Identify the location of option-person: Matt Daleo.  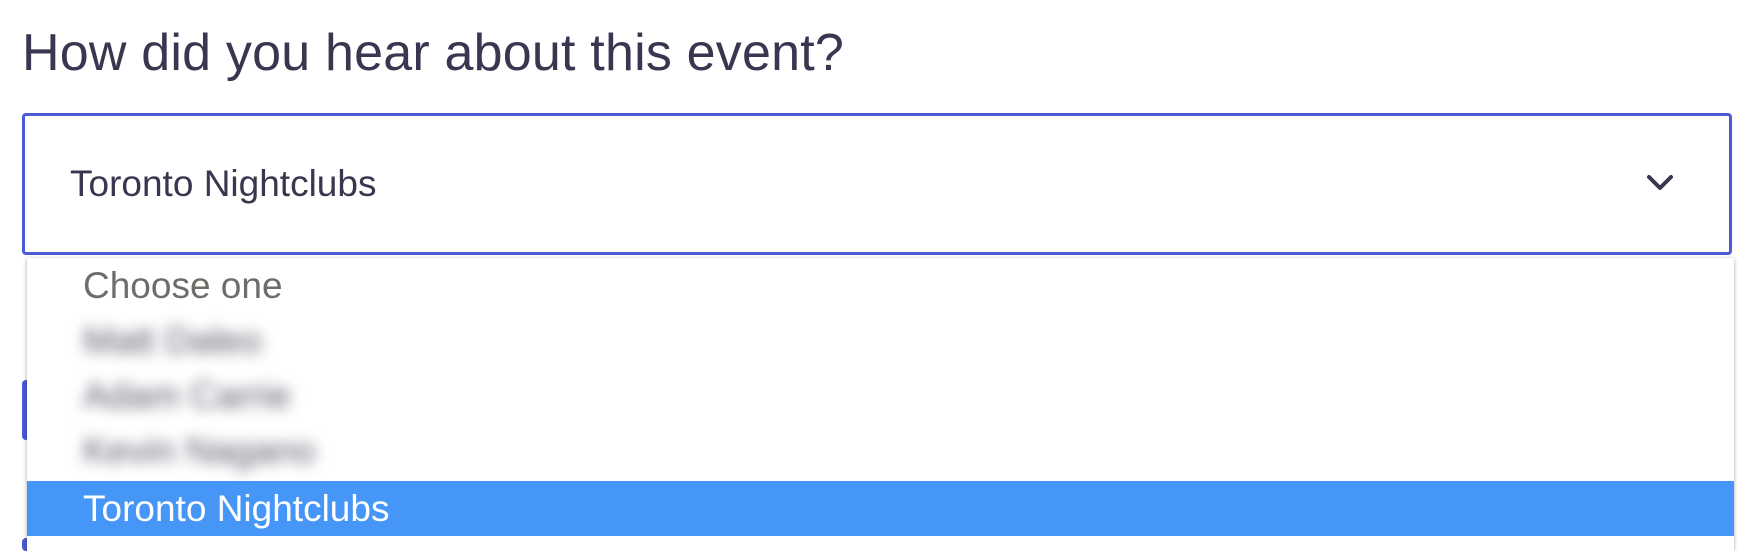
(880, 340).